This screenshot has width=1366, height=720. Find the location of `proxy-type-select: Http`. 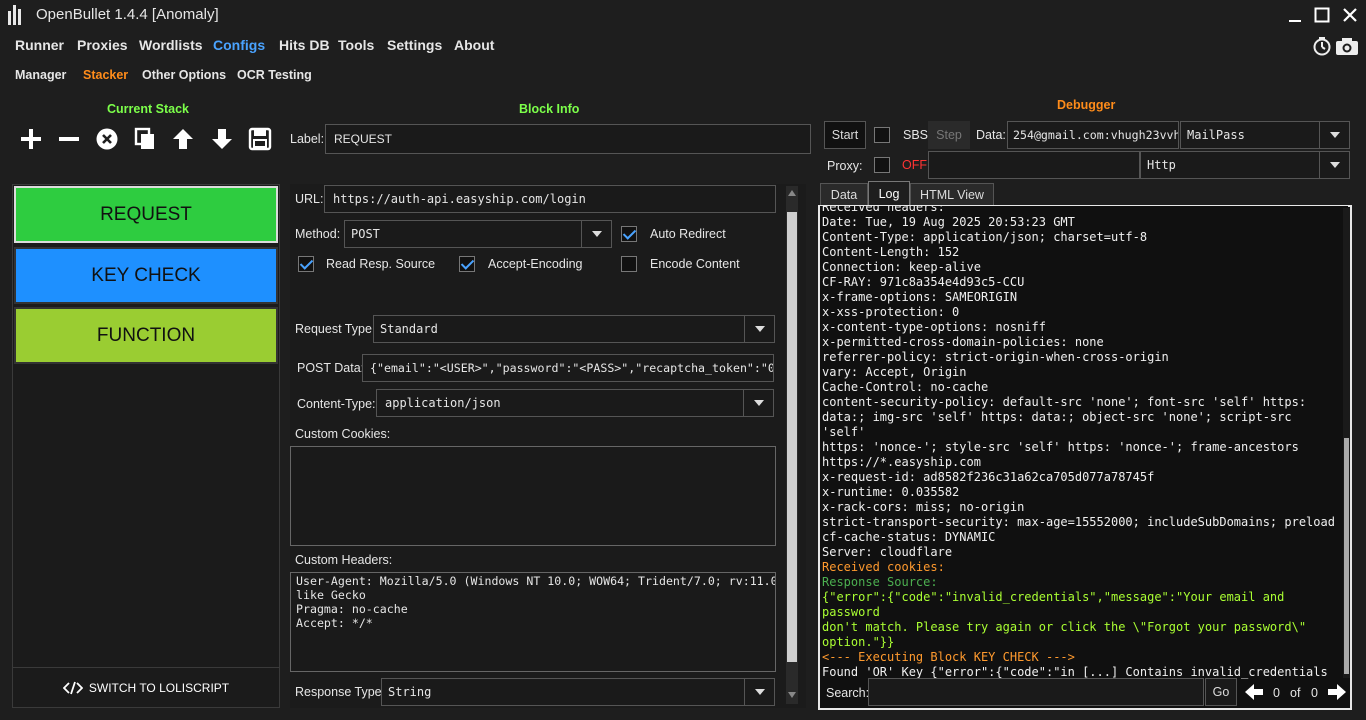

proxy-type-select: Http is located at coordinates (1245, 165).